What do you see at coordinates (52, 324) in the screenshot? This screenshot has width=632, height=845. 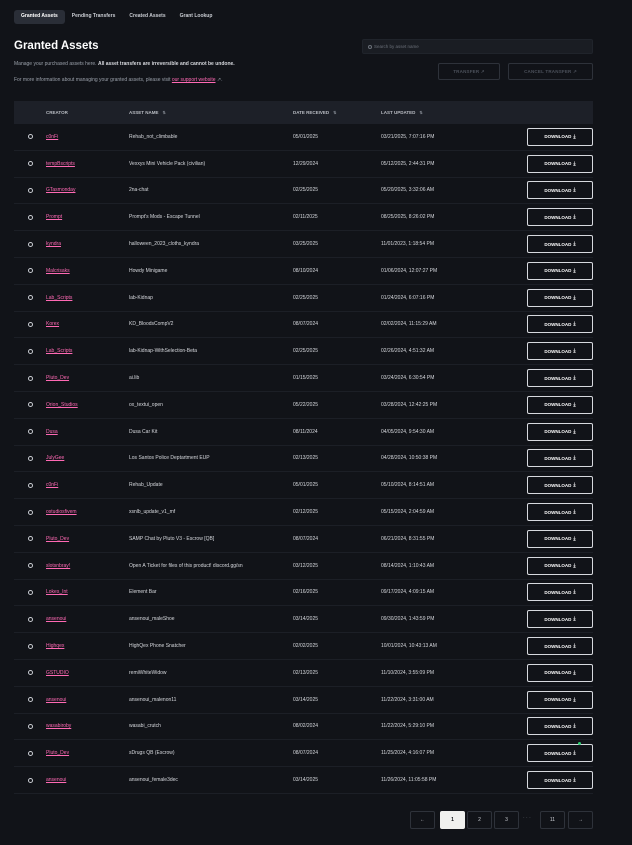 I see `creator-link: Korex` at bounding box center [52, 324].